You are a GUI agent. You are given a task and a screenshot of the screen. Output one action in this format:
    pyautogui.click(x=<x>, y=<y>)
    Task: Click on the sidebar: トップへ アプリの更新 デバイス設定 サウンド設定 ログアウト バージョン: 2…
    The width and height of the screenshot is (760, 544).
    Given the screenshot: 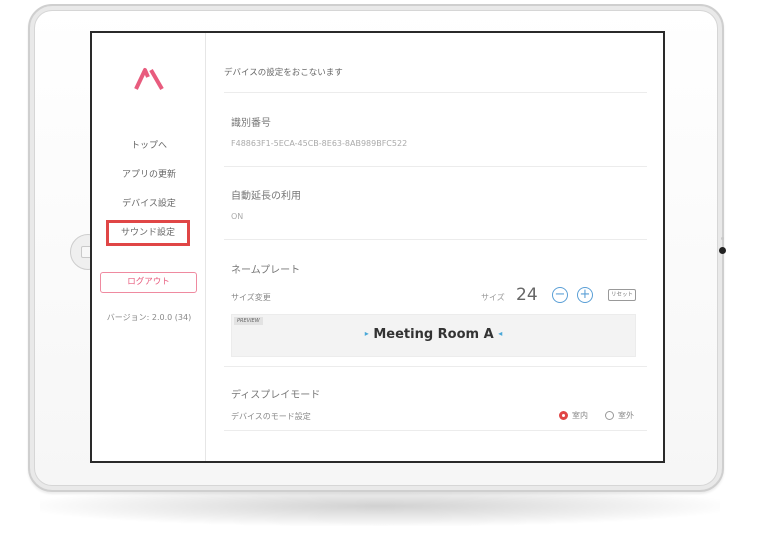 What is the action you would take?
    pyautogui.click(x=149, y=247)
    